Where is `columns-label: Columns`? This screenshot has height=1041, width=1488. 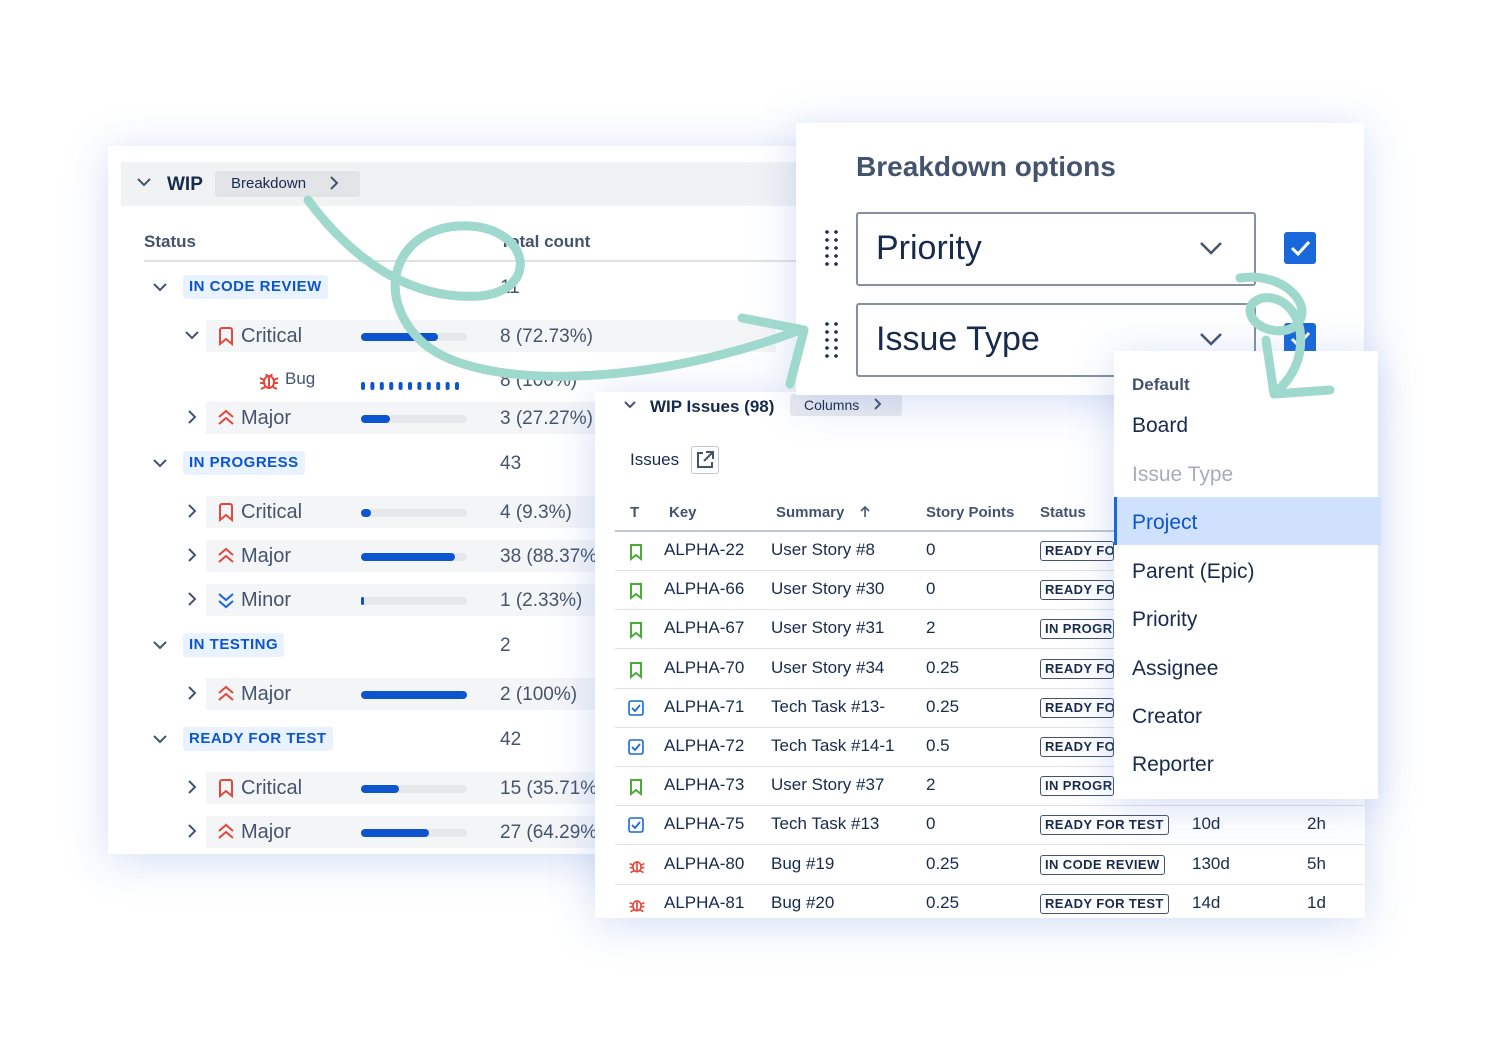 columns-label: Columns is located at coordinates (832, 405).